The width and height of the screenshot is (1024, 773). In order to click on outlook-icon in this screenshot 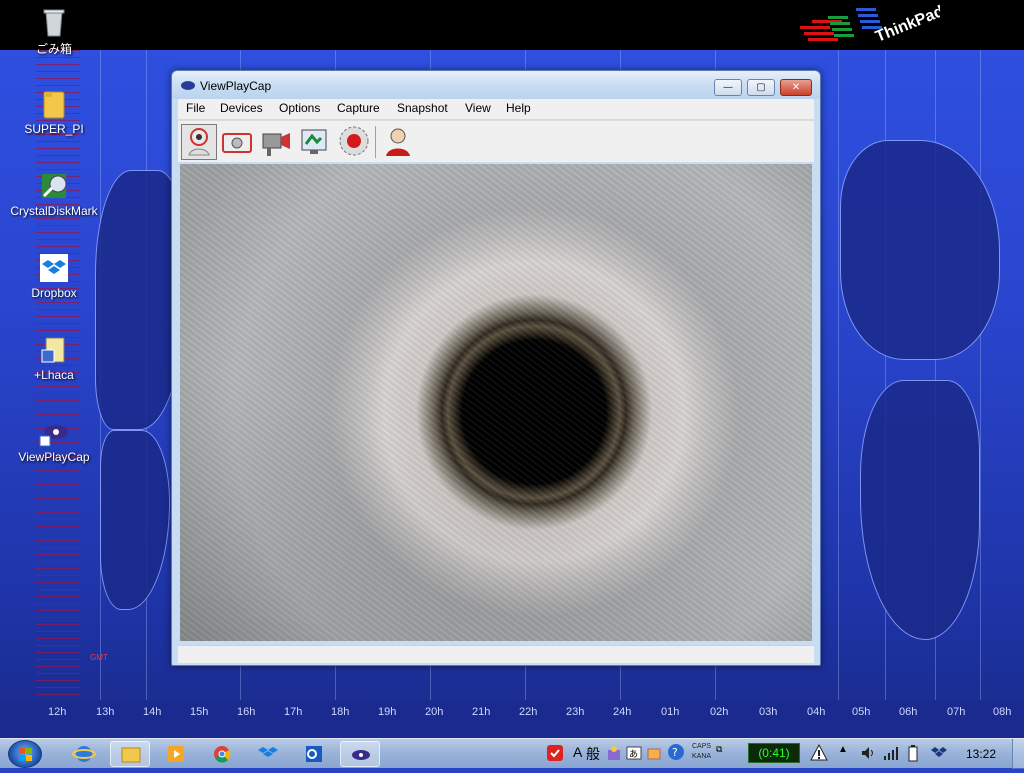, I will do `click(314, 754)`.